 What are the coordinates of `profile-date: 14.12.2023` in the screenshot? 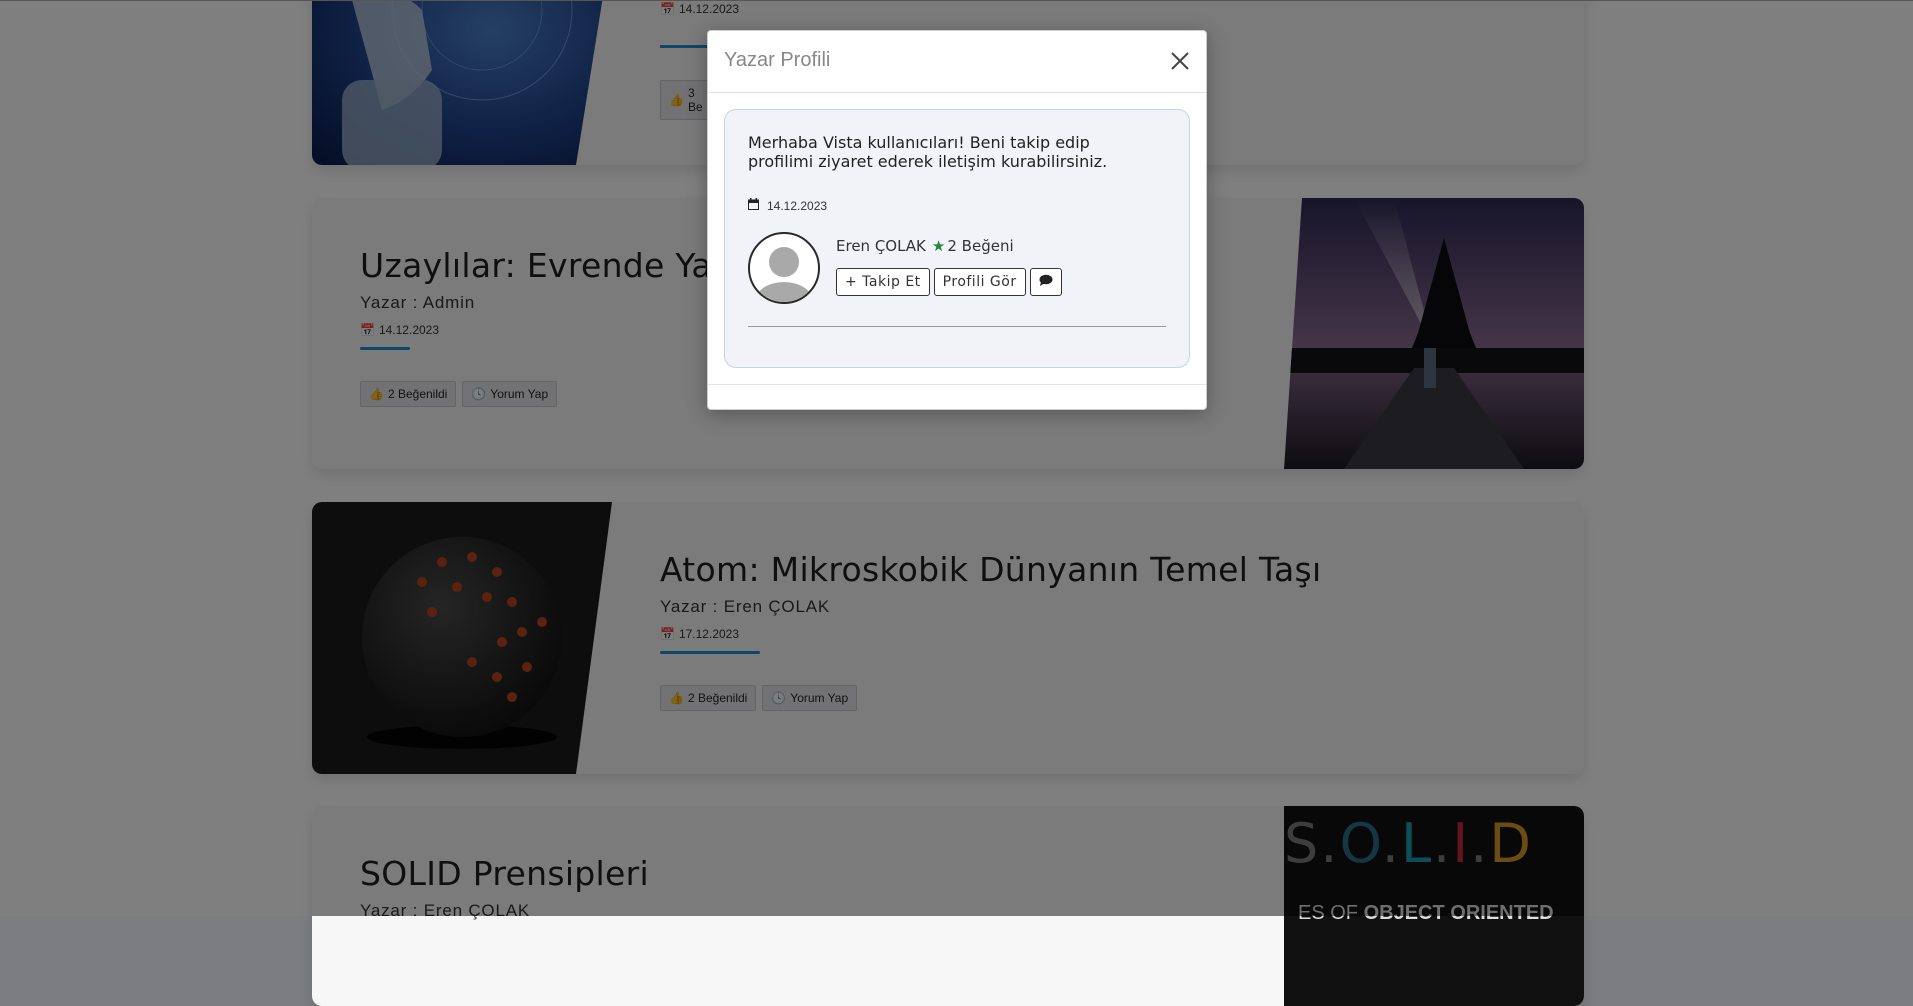 It's located at (787, 205).